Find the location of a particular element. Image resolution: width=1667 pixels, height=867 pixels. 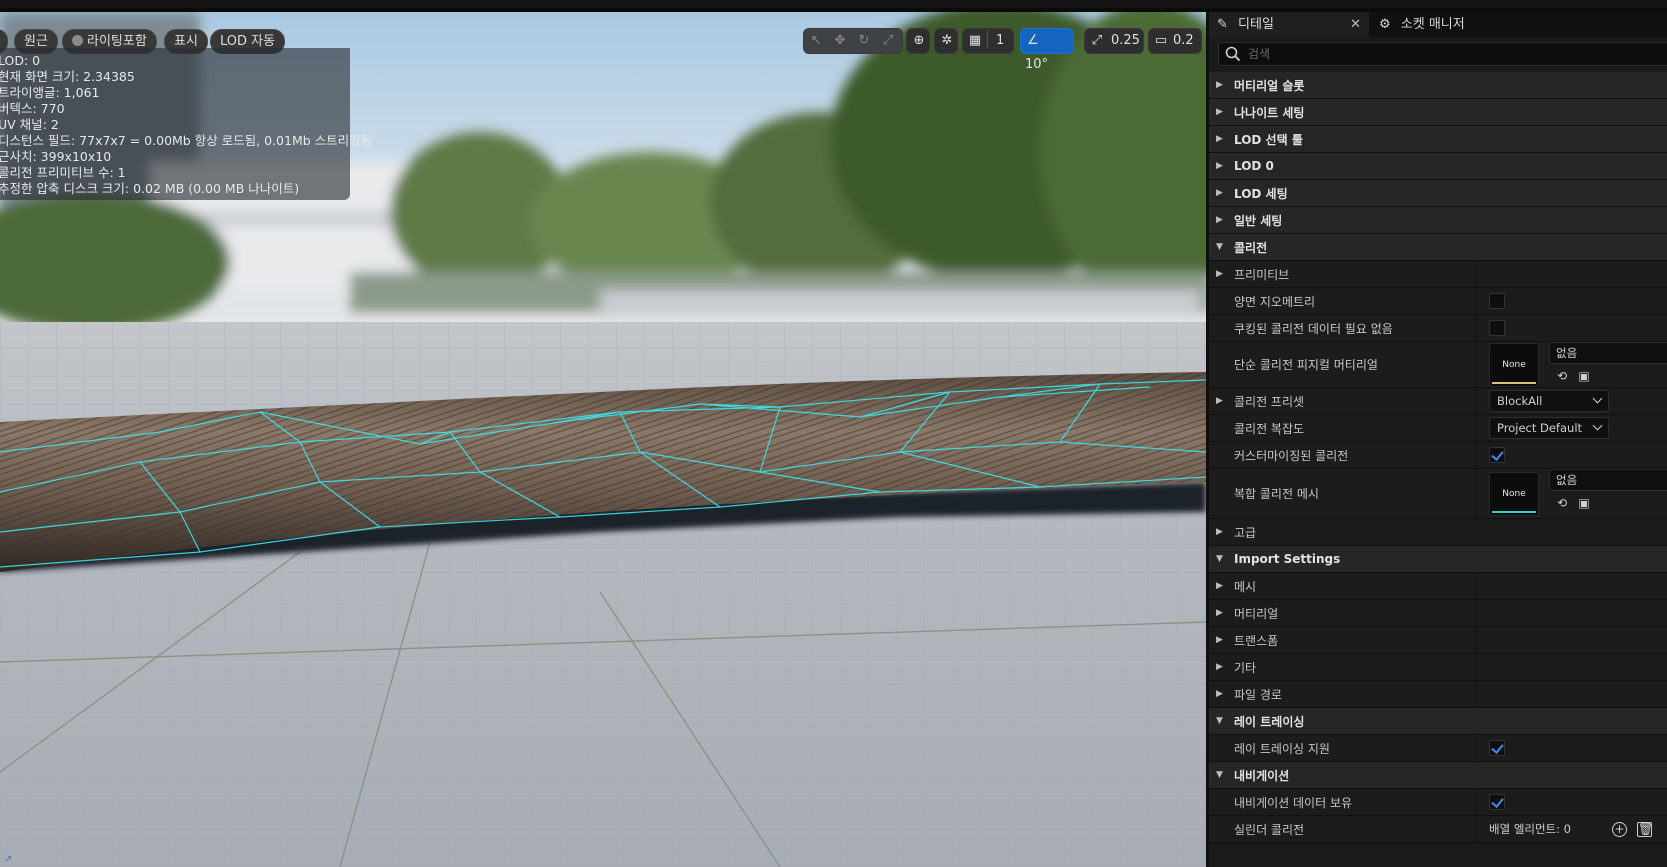

transform-tools-group: ↖ ✥ ↻ ⤢ is located at coordinates (853, 41).